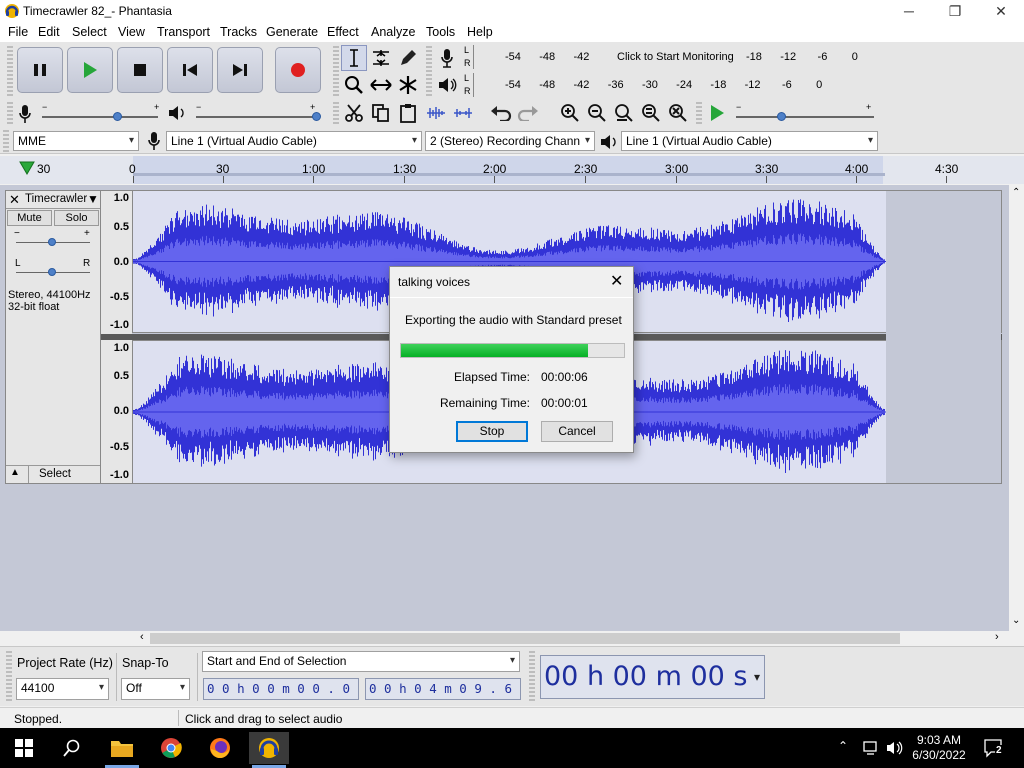 Image resolution: width=1024 pixels, height=768 pixels. Describe the element at coordinates (440, 32) in the screenshot. I see `menu-tools: Tools` at that location.